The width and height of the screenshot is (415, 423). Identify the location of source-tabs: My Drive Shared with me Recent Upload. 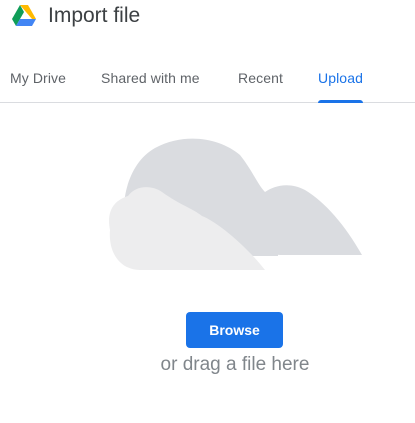
(207, 79).